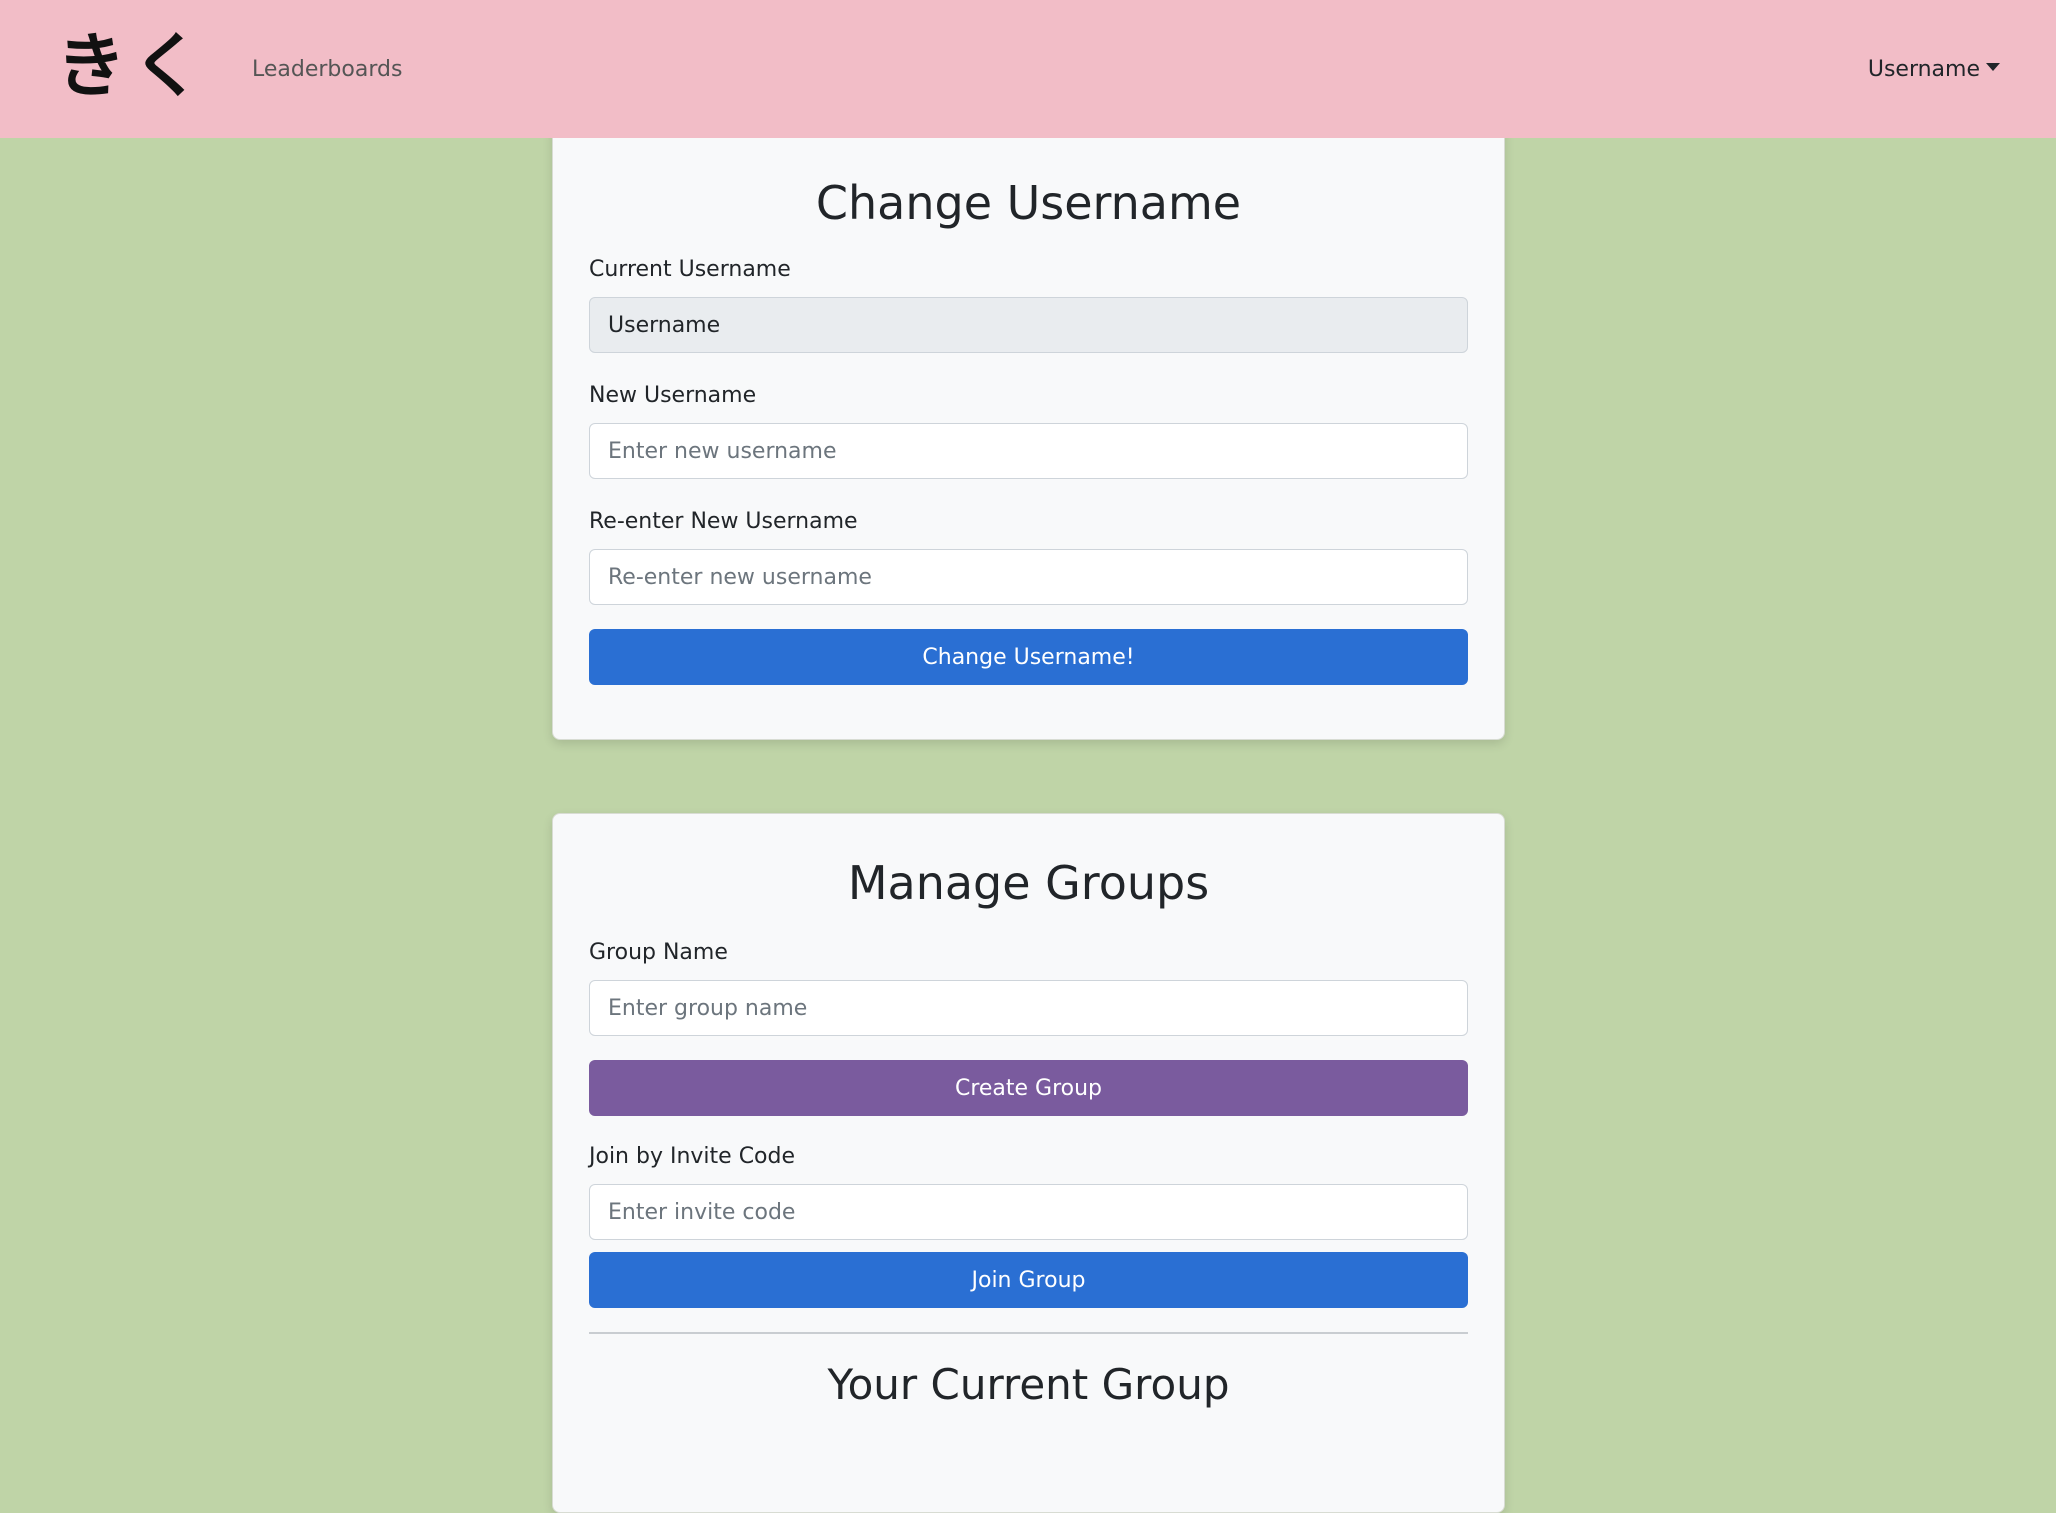 The width and height of the screenshot is (2056, 1513). Describe the element at coordinates (327, 69) in the screenshot. I see `nav-link-leaderboards: Leaderboards` at that location.